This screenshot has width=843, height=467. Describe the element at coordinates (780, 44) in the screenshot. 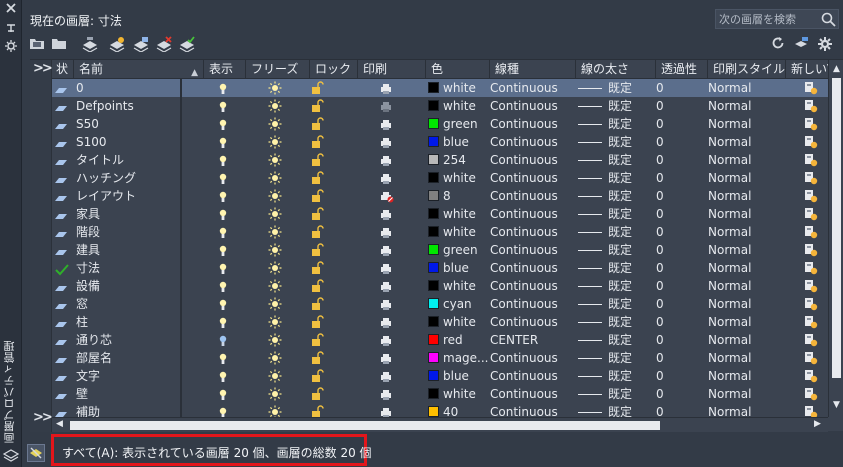

I see `refresh-icon` at that location.